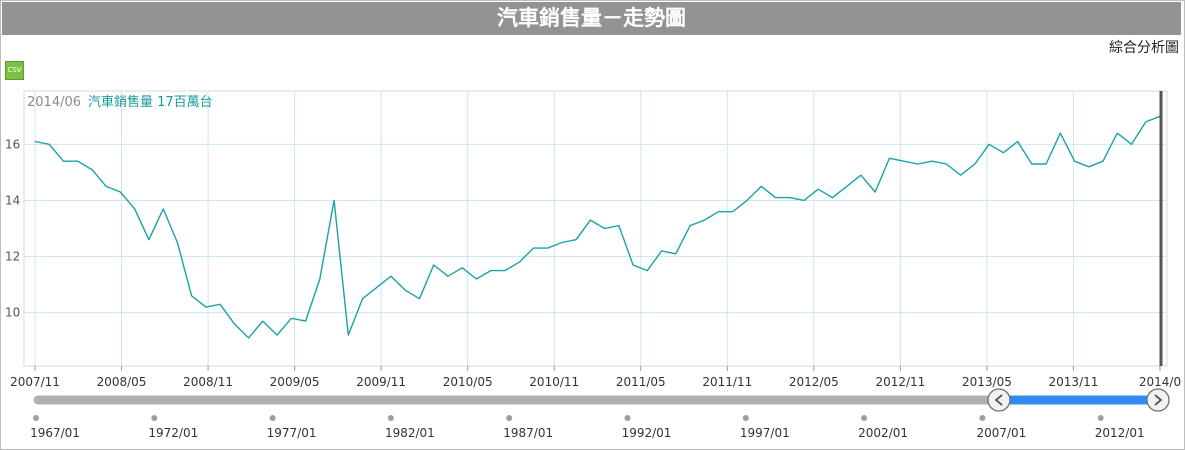 This screenshot has width=1185, height=450. I want to click on x-tick-label: 2011/11, so click(727, 382).